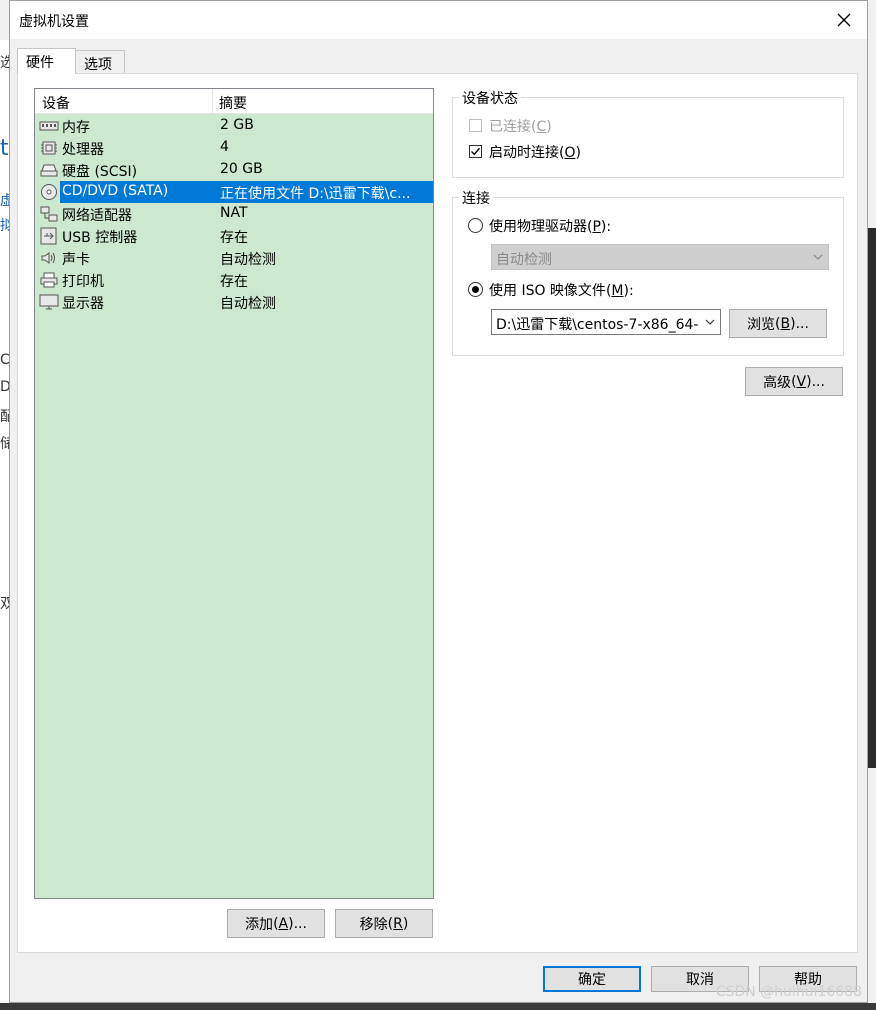 This screenshot has height=1010, width=876. I want to click on device-row-display: 显示器 自动检测, so click(234, 302).